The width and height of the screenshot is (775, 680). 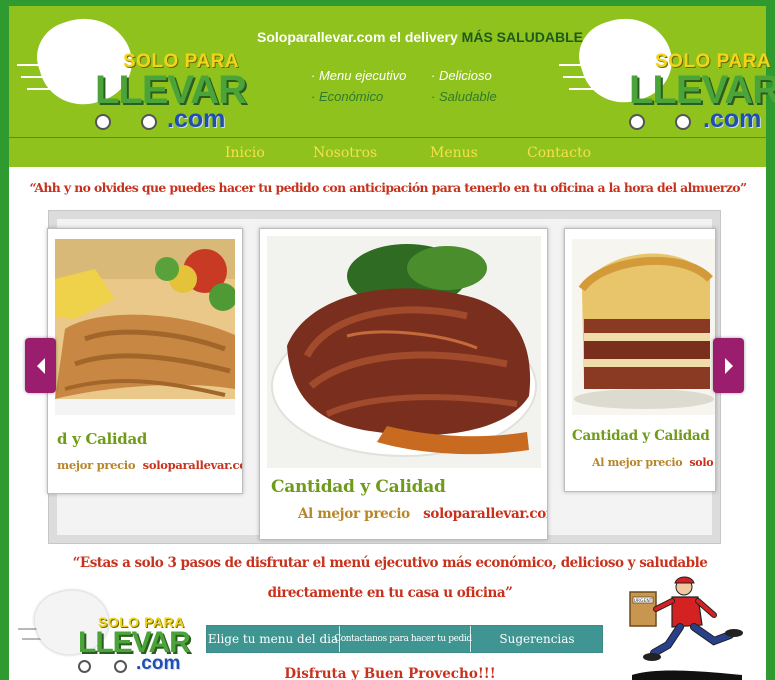 I want to click on logo-footer: SOLO PARA LLEVAR .com, so click(x=104, y=629).